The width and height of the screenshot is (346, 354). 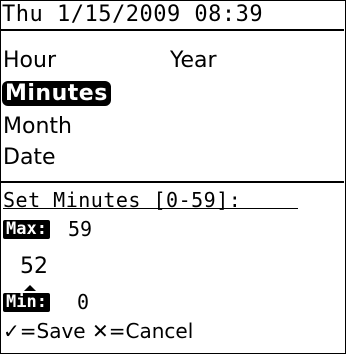 What do you see at coordinates (52, 331) in the screenshot?
I see `save-label: =Save` at bounding box center [52, 331].